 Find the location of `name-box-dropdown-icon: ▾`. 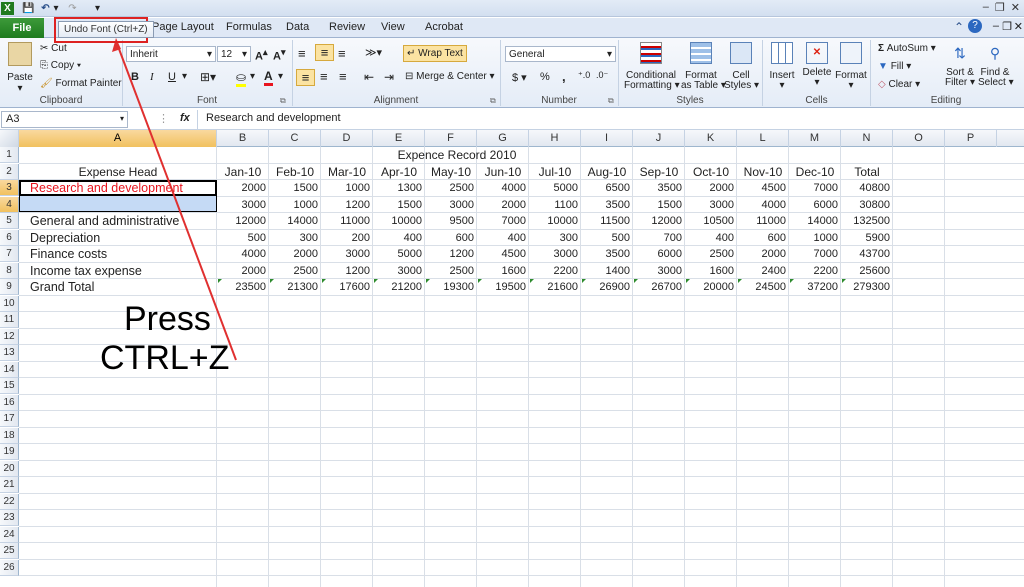

name-box-dropdown-icon: ▾ is located at coordinates (122, 118).